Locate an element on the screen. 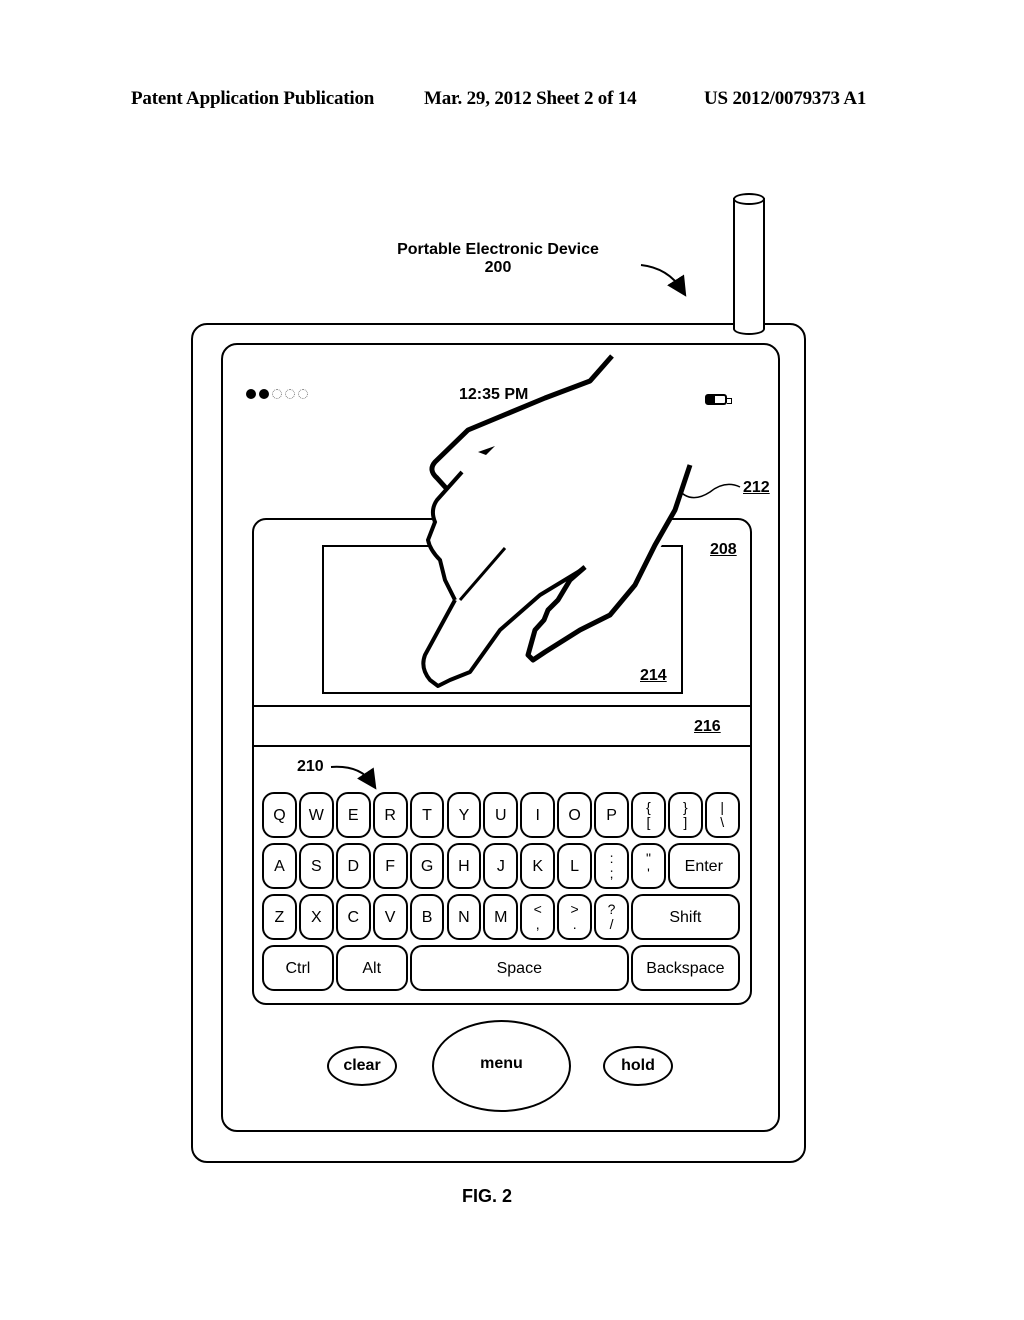 Image resolution: width=1024 pixels, height=1320 pixels. key-label: S is located at coordinates (316, 866).